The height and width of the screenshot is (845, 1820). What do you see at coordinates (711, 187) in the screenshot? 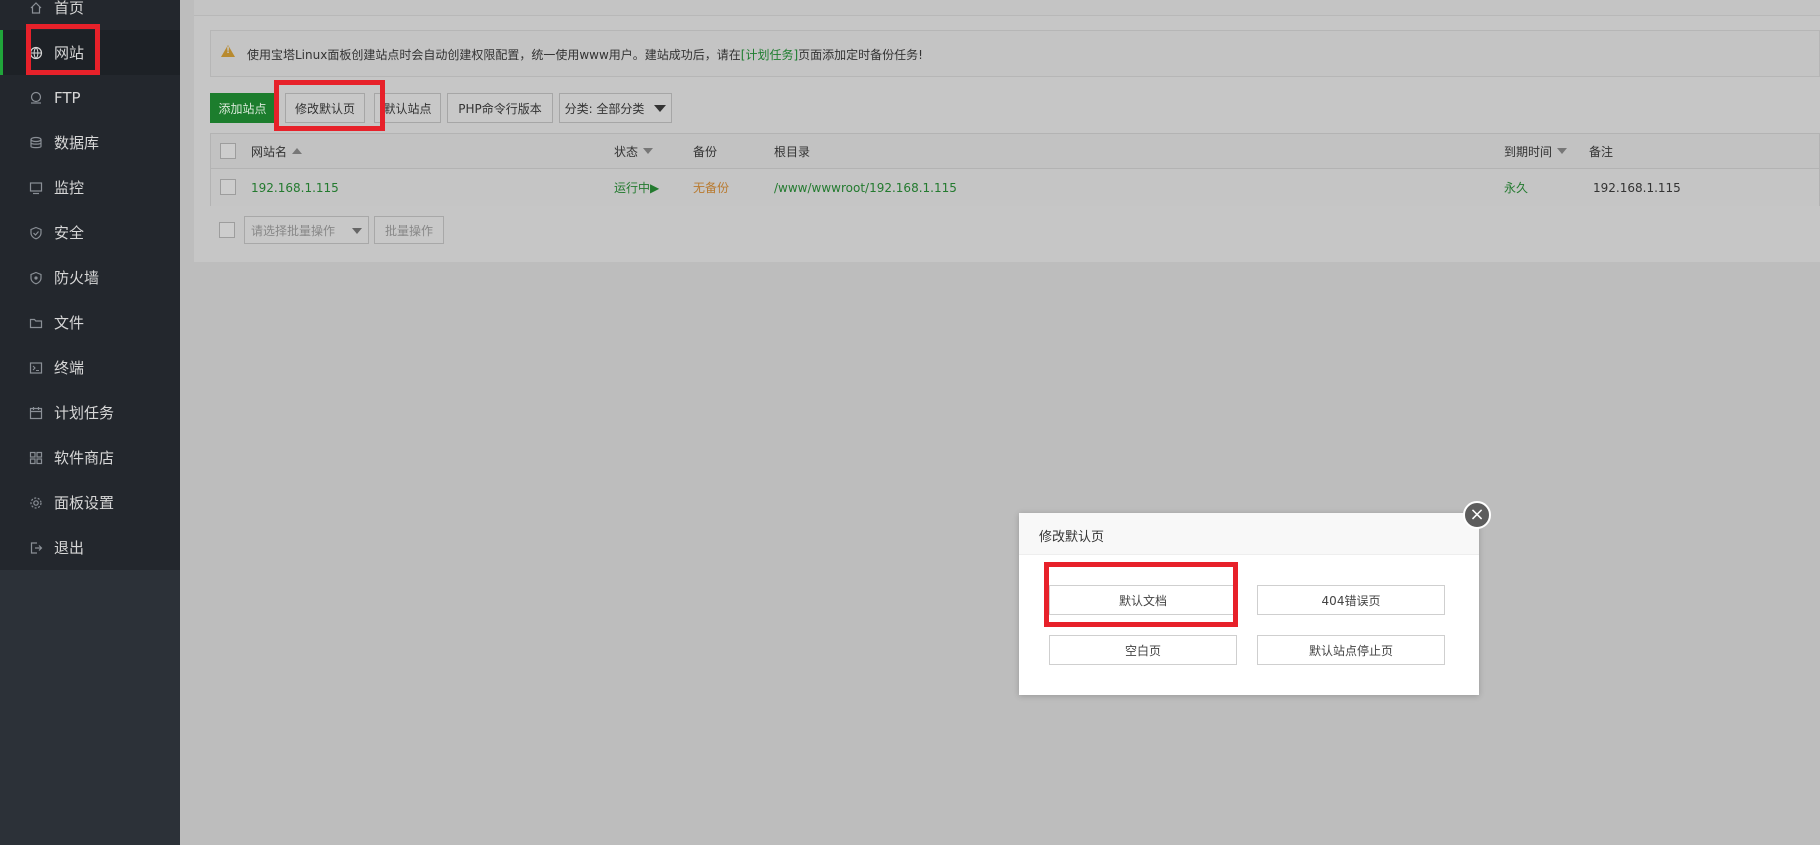
I see `site-backup-link: 无备份` at bounding box center [711, 187].